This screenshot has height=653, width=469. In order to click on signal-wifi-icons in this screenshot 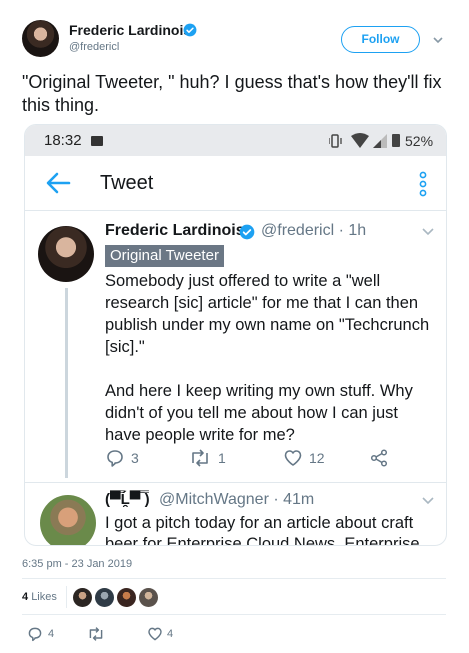, I will do `click(358, 140)`.